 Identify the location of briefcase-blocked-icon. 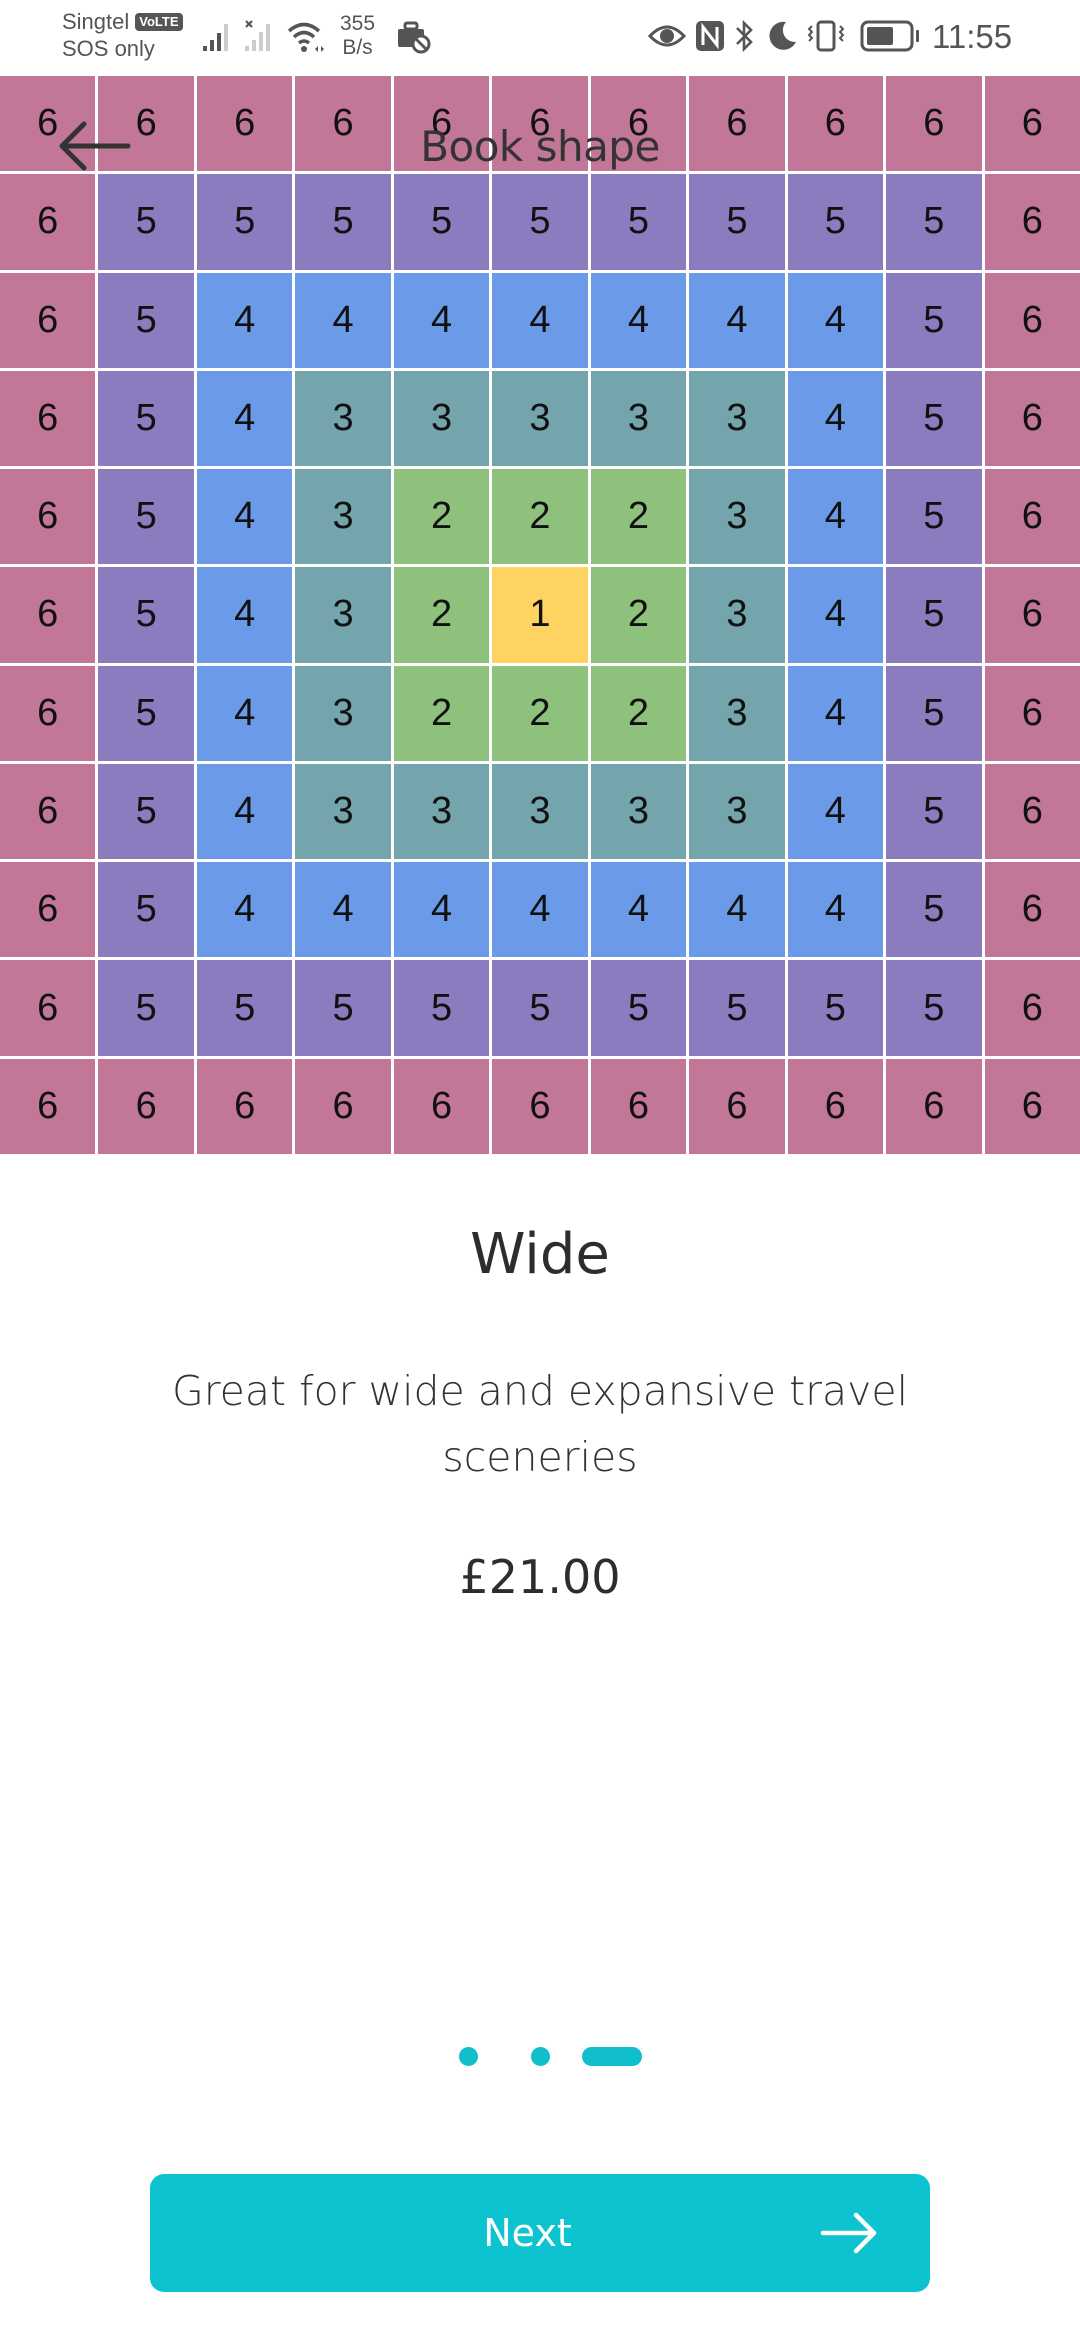
(414, 37).